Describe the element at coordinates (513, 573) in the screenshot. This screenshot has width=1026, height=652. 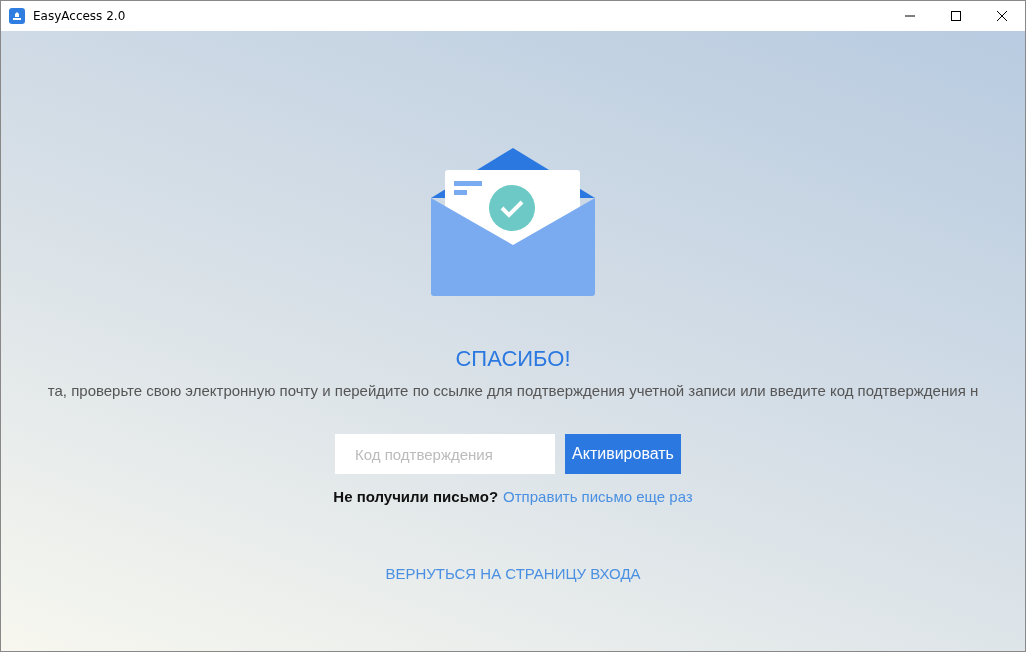
I see `back-to-login-link: ВЕРНУТЬСЯ НА СТРАНИЦУ ВХОДА` at that location.